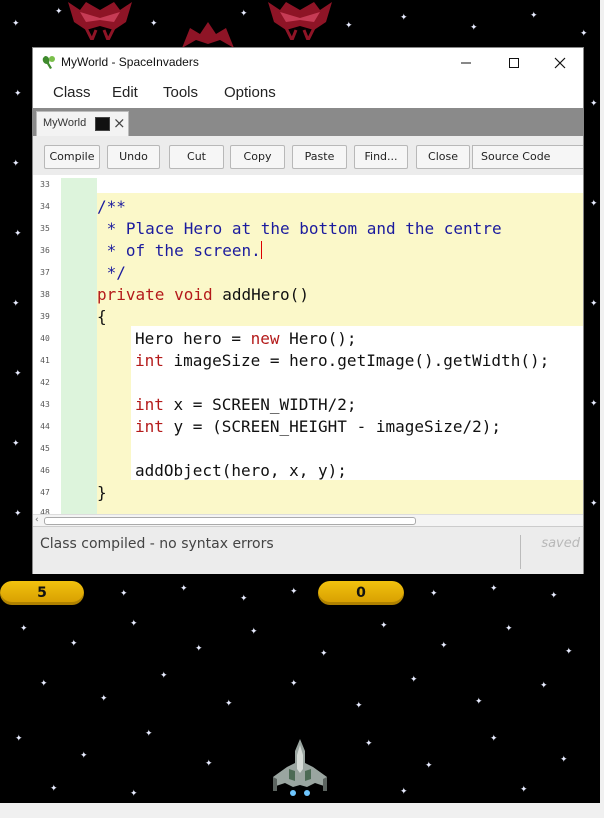 The height and width of the screenshot is (818, 604). I want to click on code-text: x = SCREEN_WIDTH/2;, so click(260, 404).